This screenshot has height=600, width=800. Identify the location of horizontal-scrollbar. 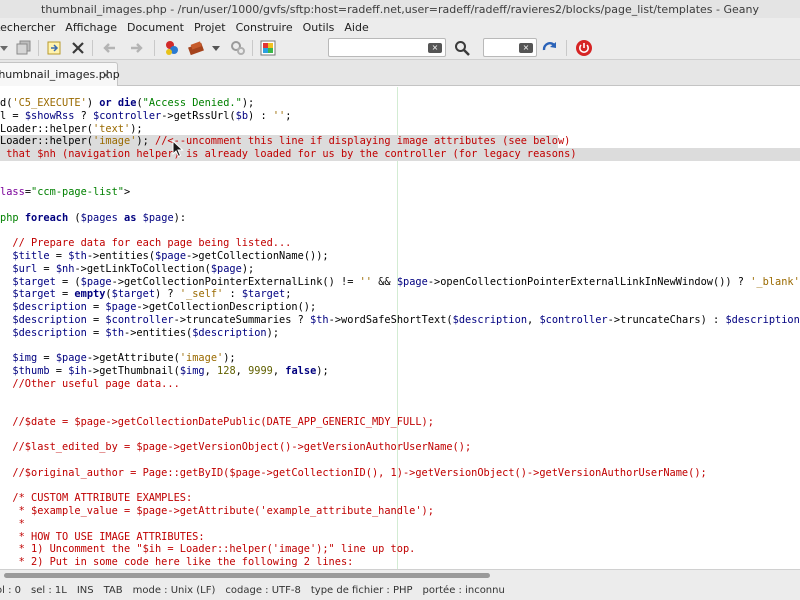
(400, 574).